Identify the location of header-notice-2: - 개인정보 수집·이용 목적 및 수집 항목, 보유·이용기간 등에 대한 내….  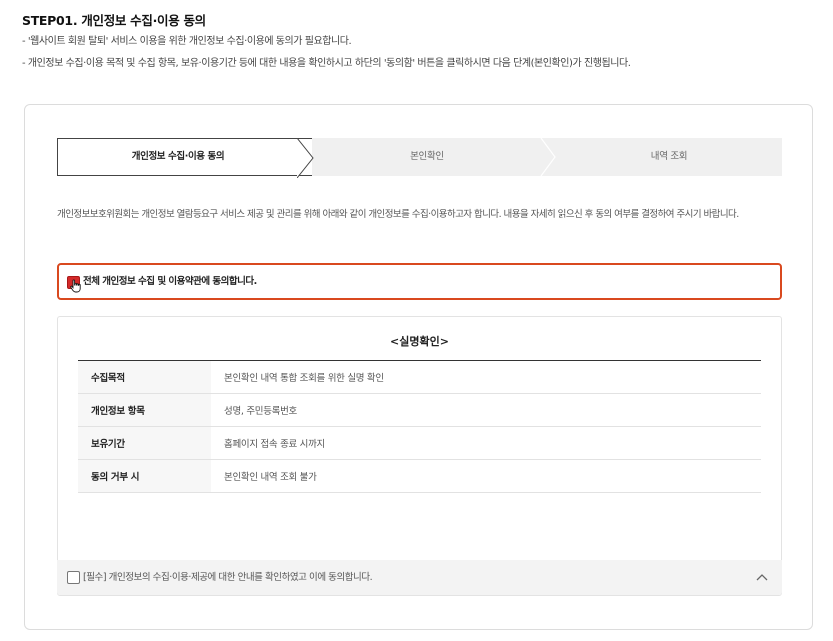
(326, 63).